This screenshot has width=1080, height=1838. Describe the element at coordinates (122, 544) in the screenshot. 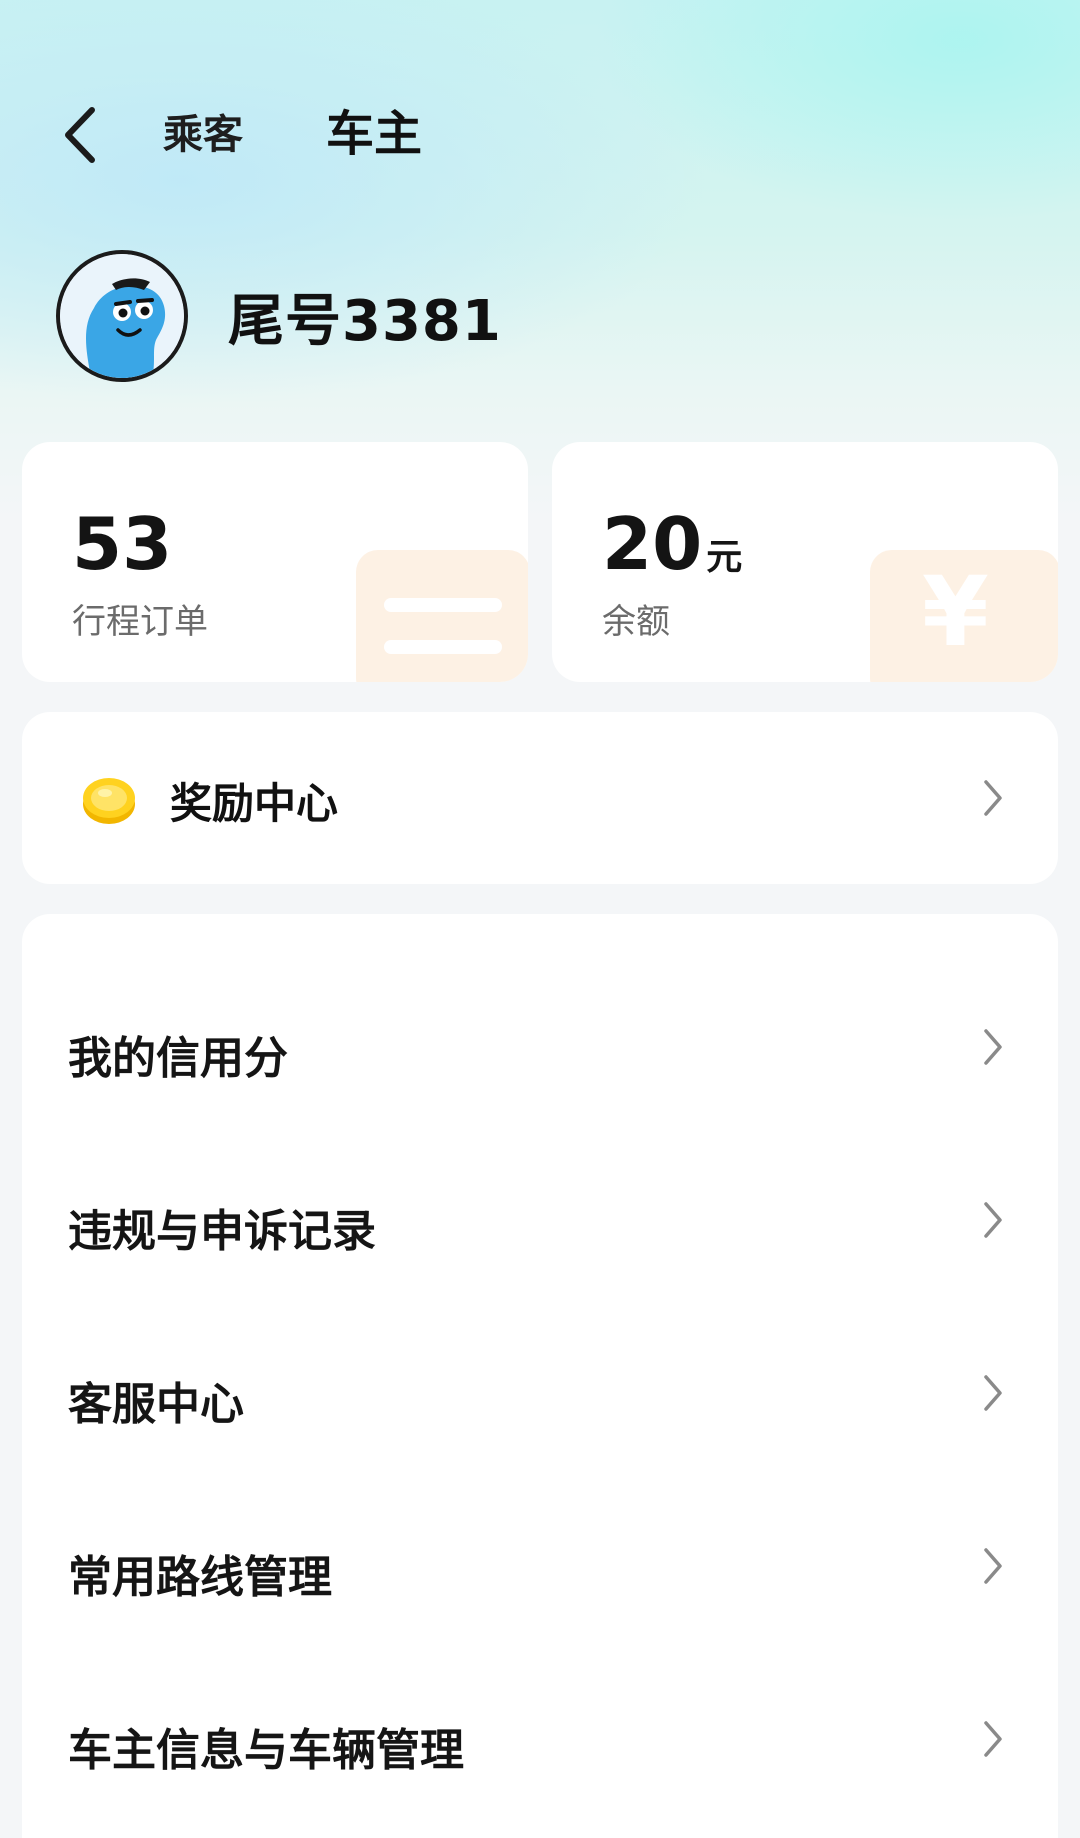

I see `orders-count: 53` at that location.